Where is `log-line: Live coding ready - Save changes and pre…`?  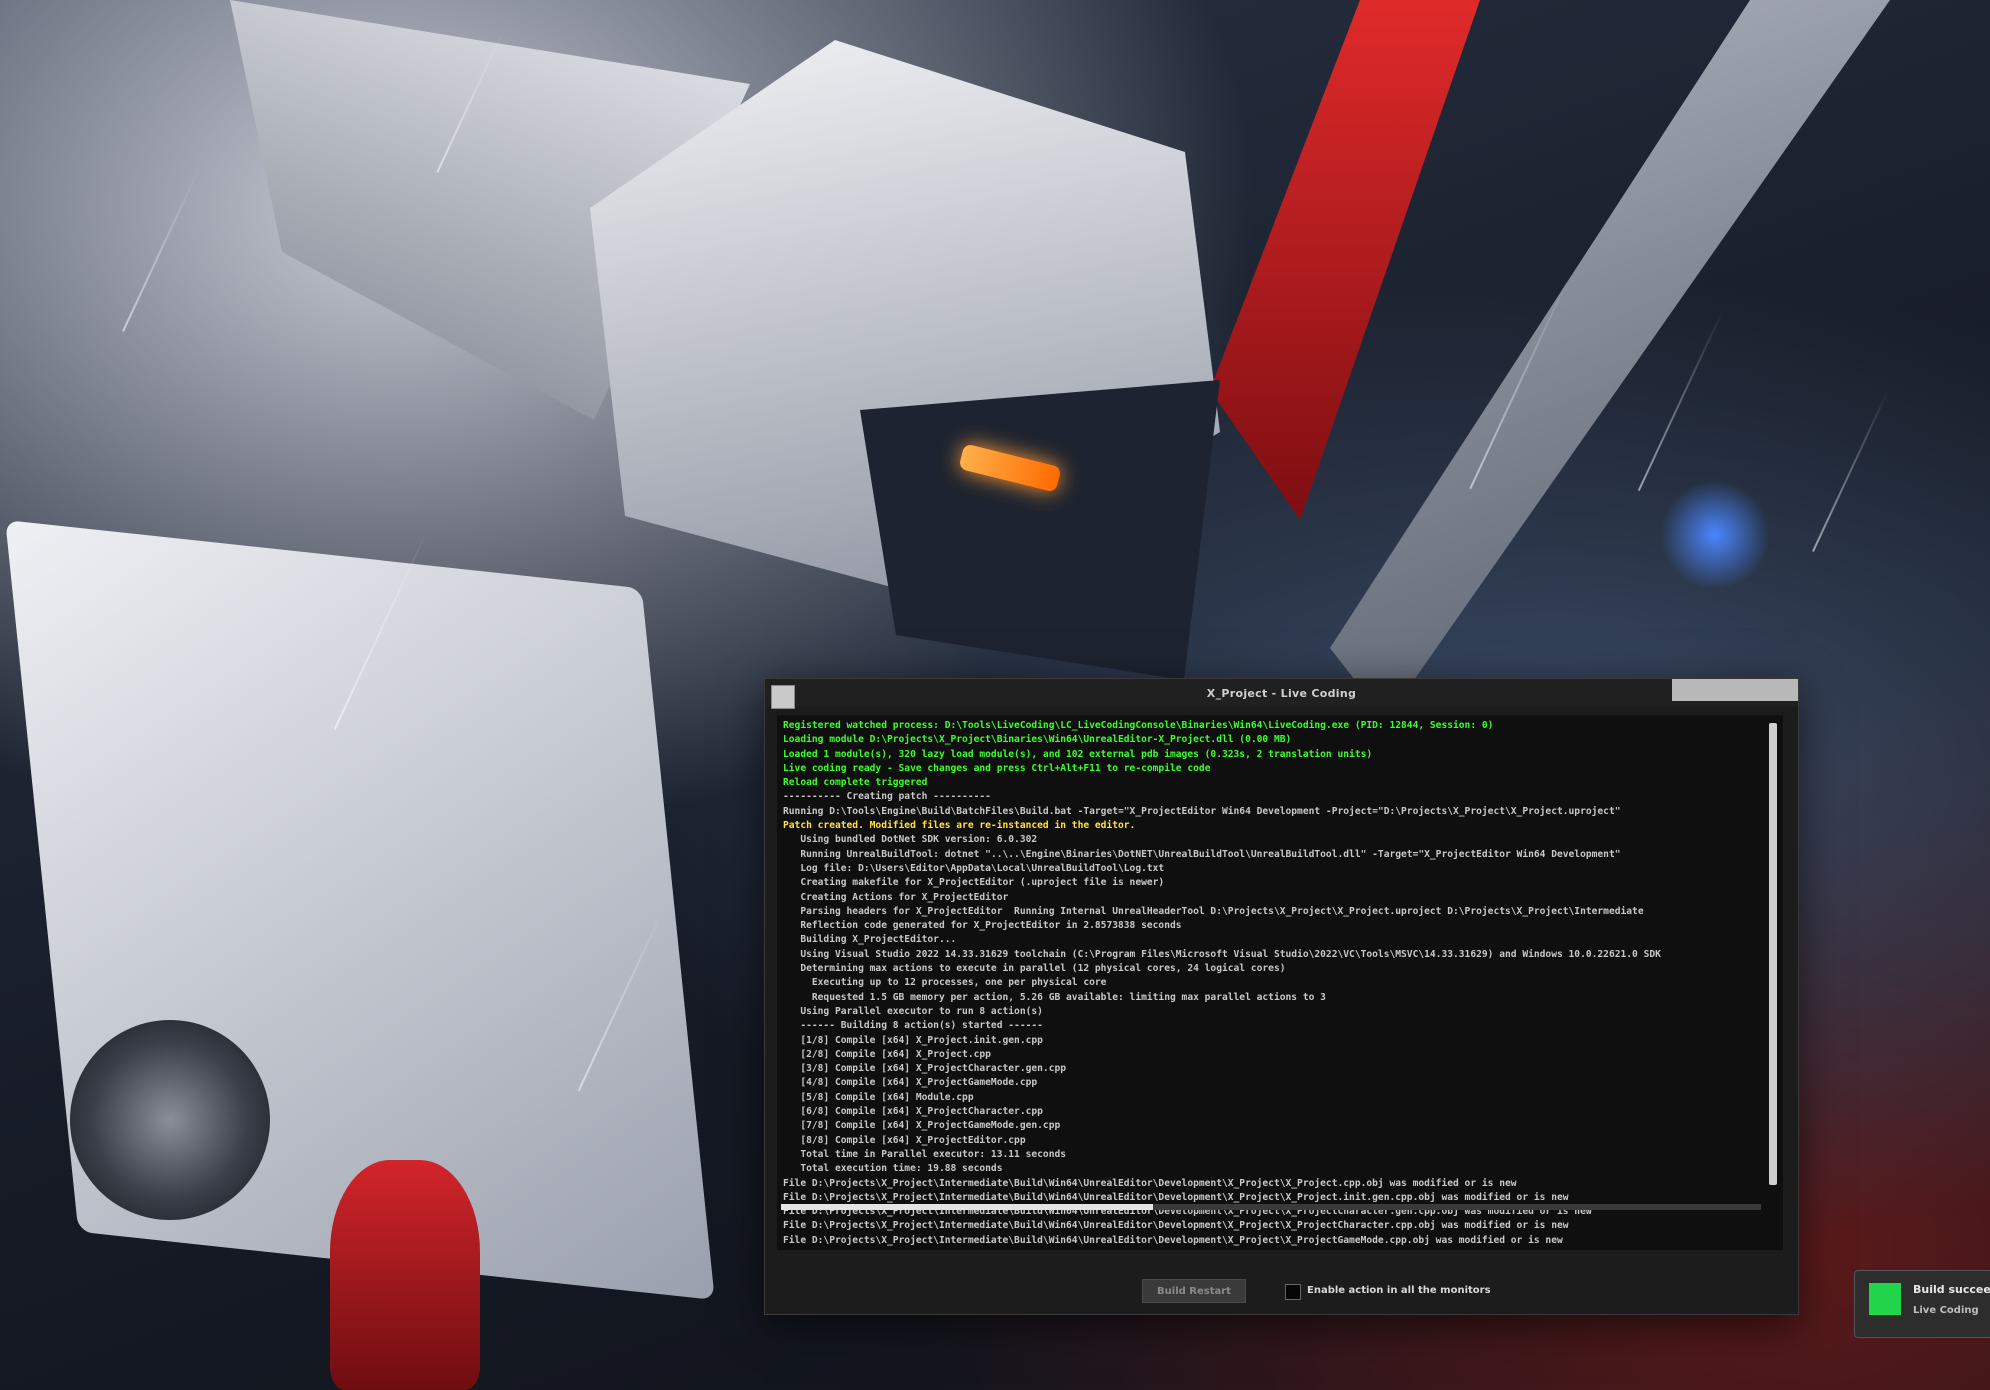
log-line: Live coding ready - Save changes and pre… is located at coordinates (997, 768).